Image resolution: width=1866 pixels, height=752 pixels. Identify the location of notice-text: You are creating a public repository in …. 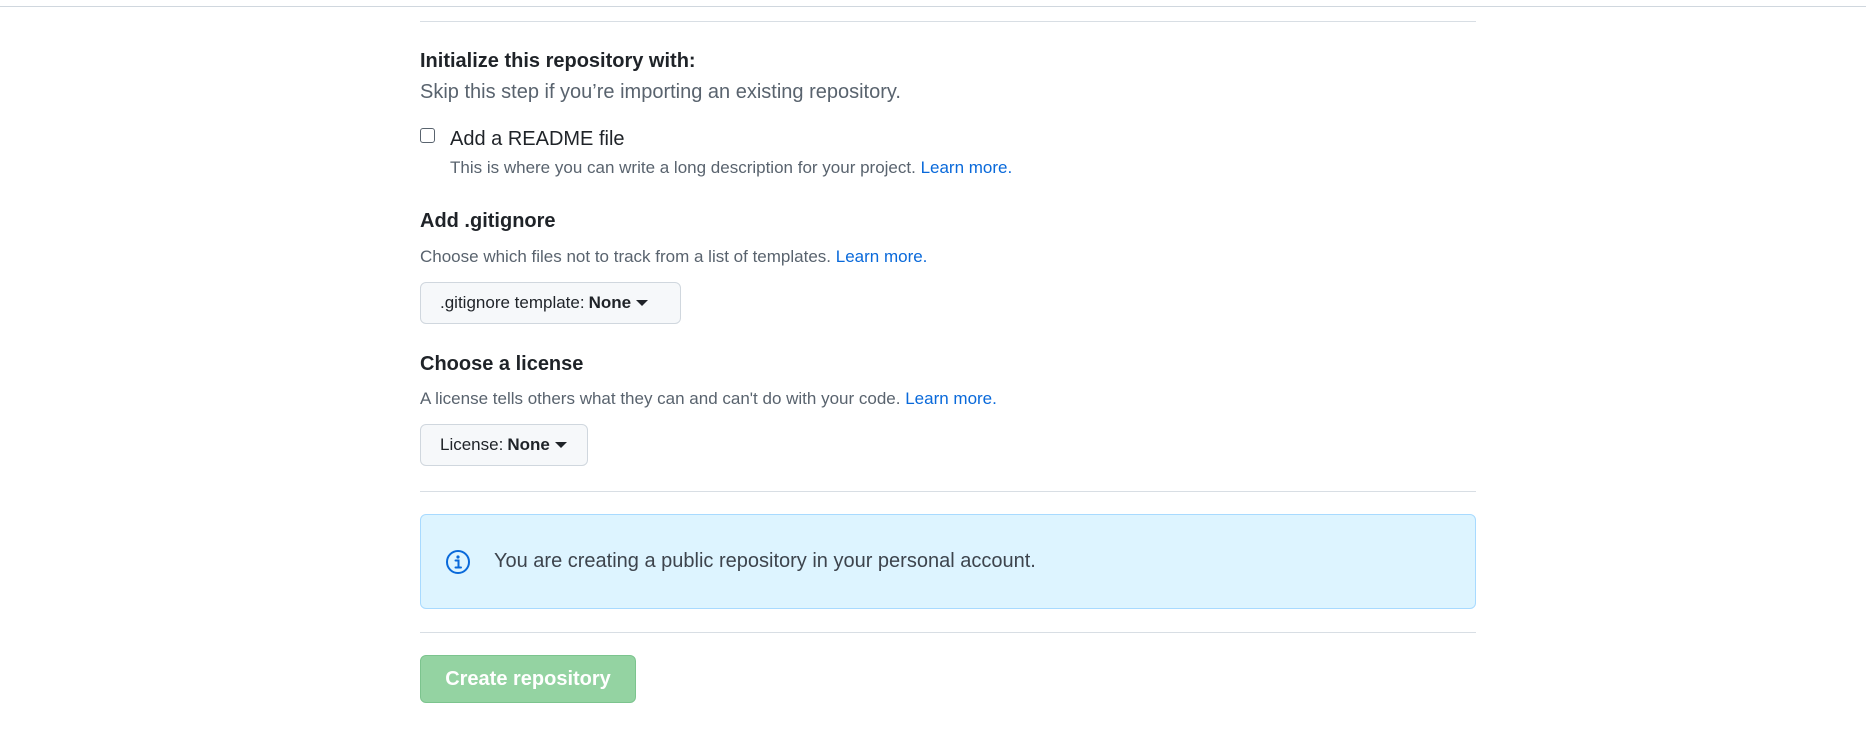
(765, 561).